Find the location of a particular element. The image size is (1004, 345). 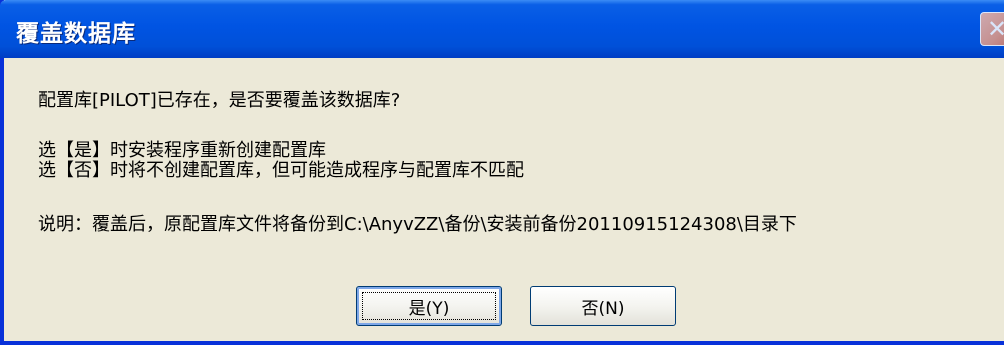

focus-rectangle is located at coordinates (429, 306).